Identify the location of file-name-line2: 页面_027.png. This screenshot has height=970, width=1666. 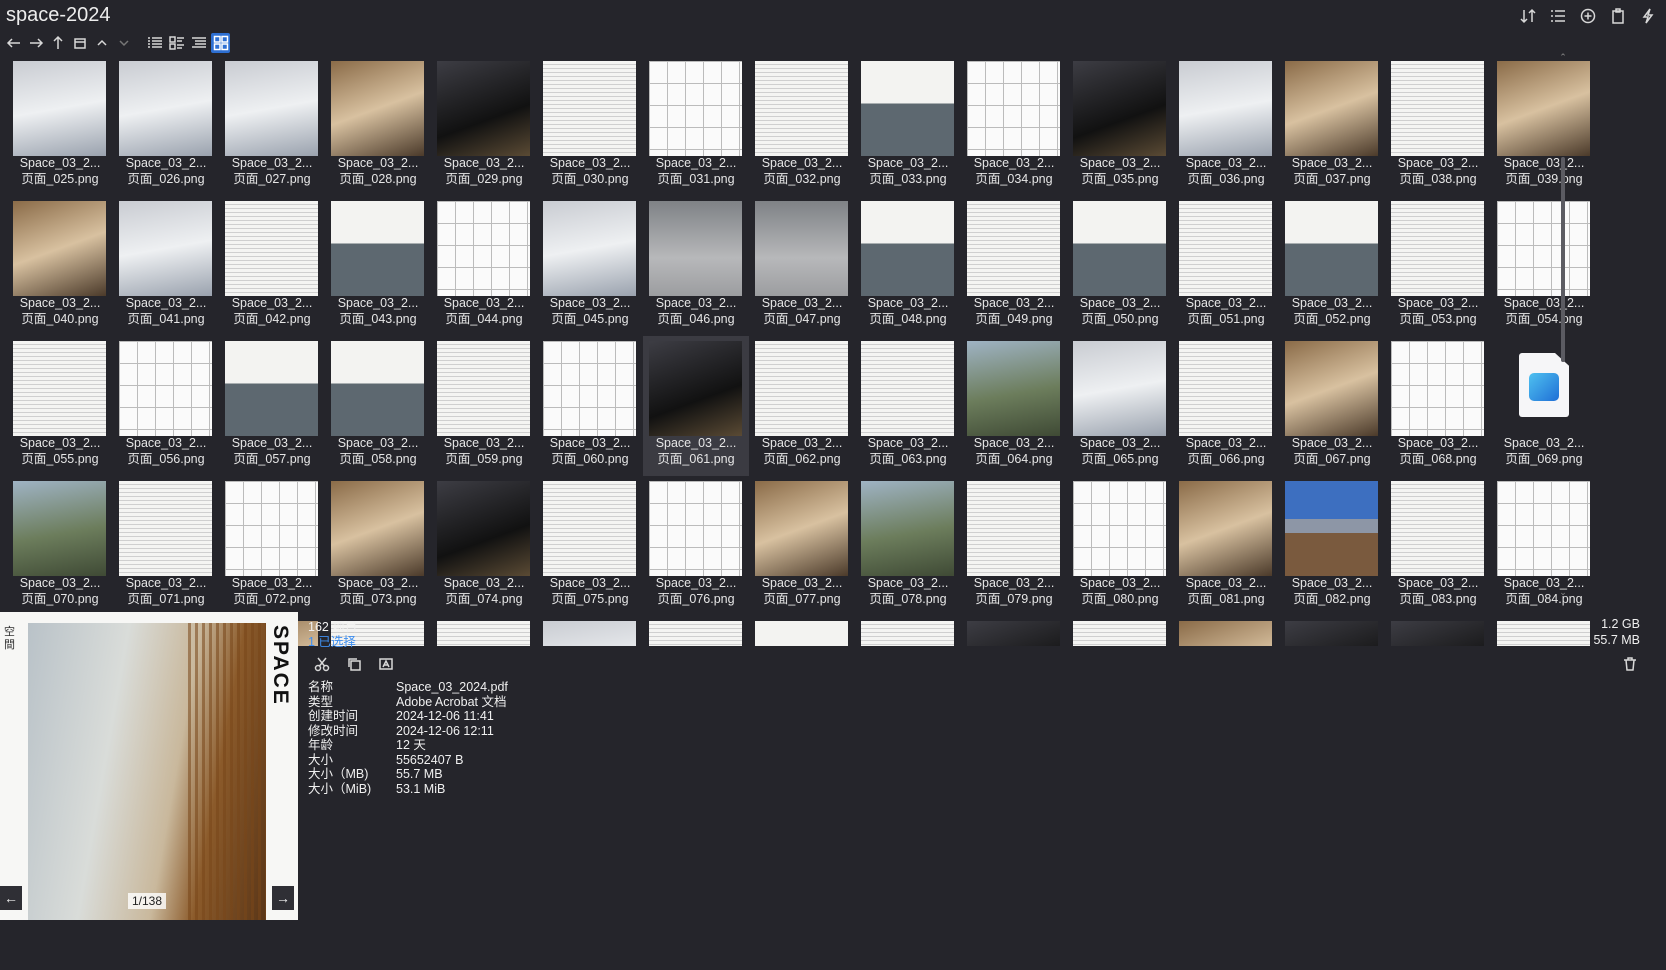
(272, 179).